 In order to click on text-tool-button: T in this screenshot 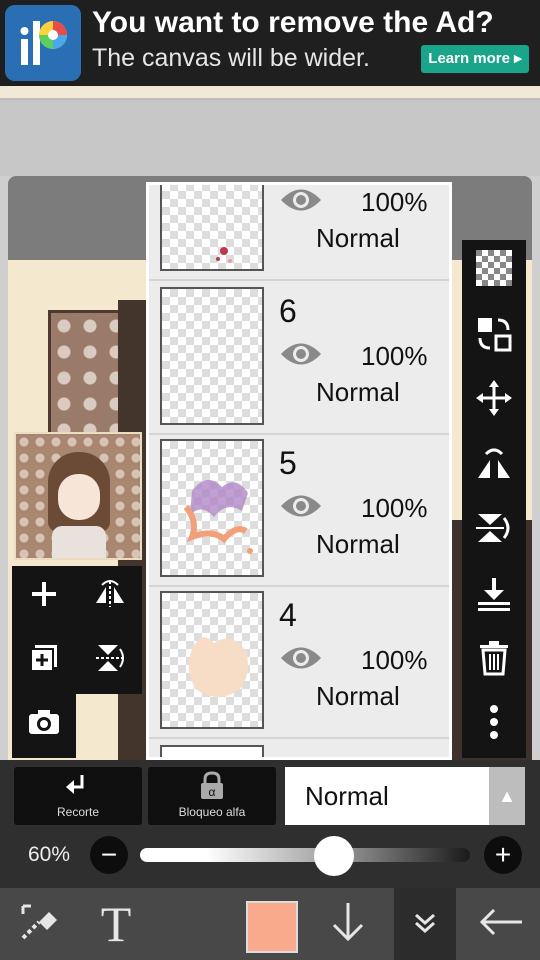, I will do `click(116, 924)`.